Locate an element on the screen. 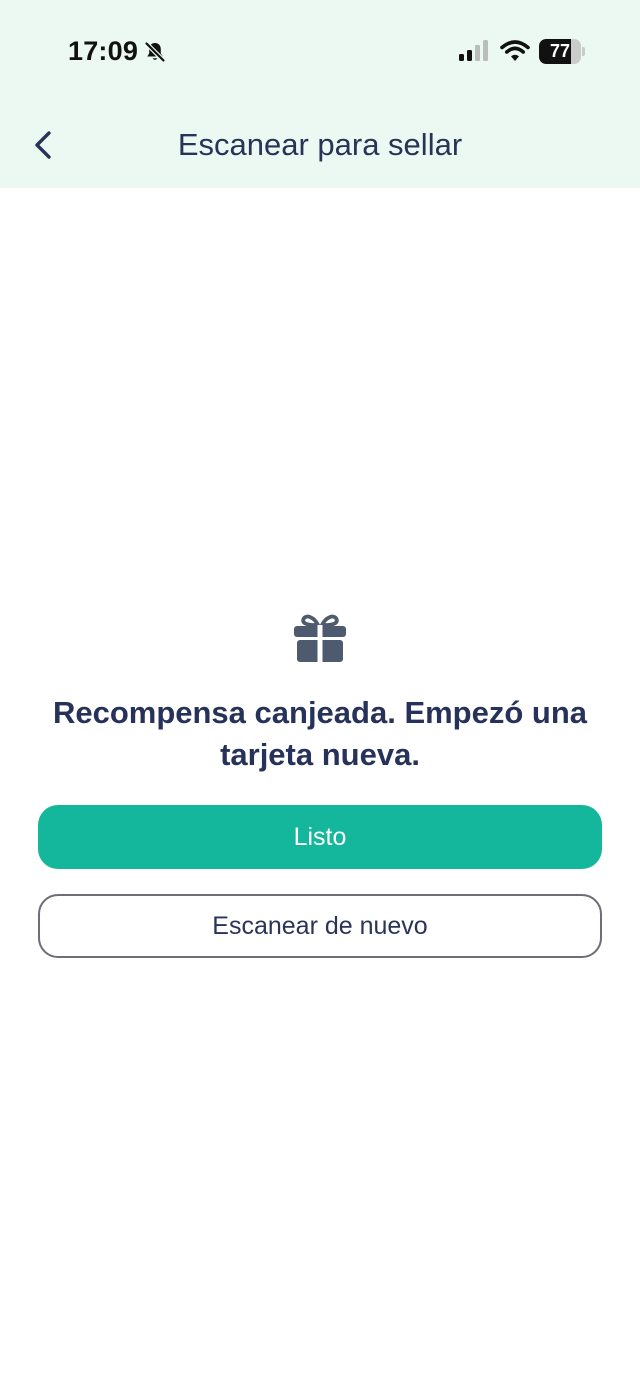  battery-level: 77 is located at coordinates (560, 51).